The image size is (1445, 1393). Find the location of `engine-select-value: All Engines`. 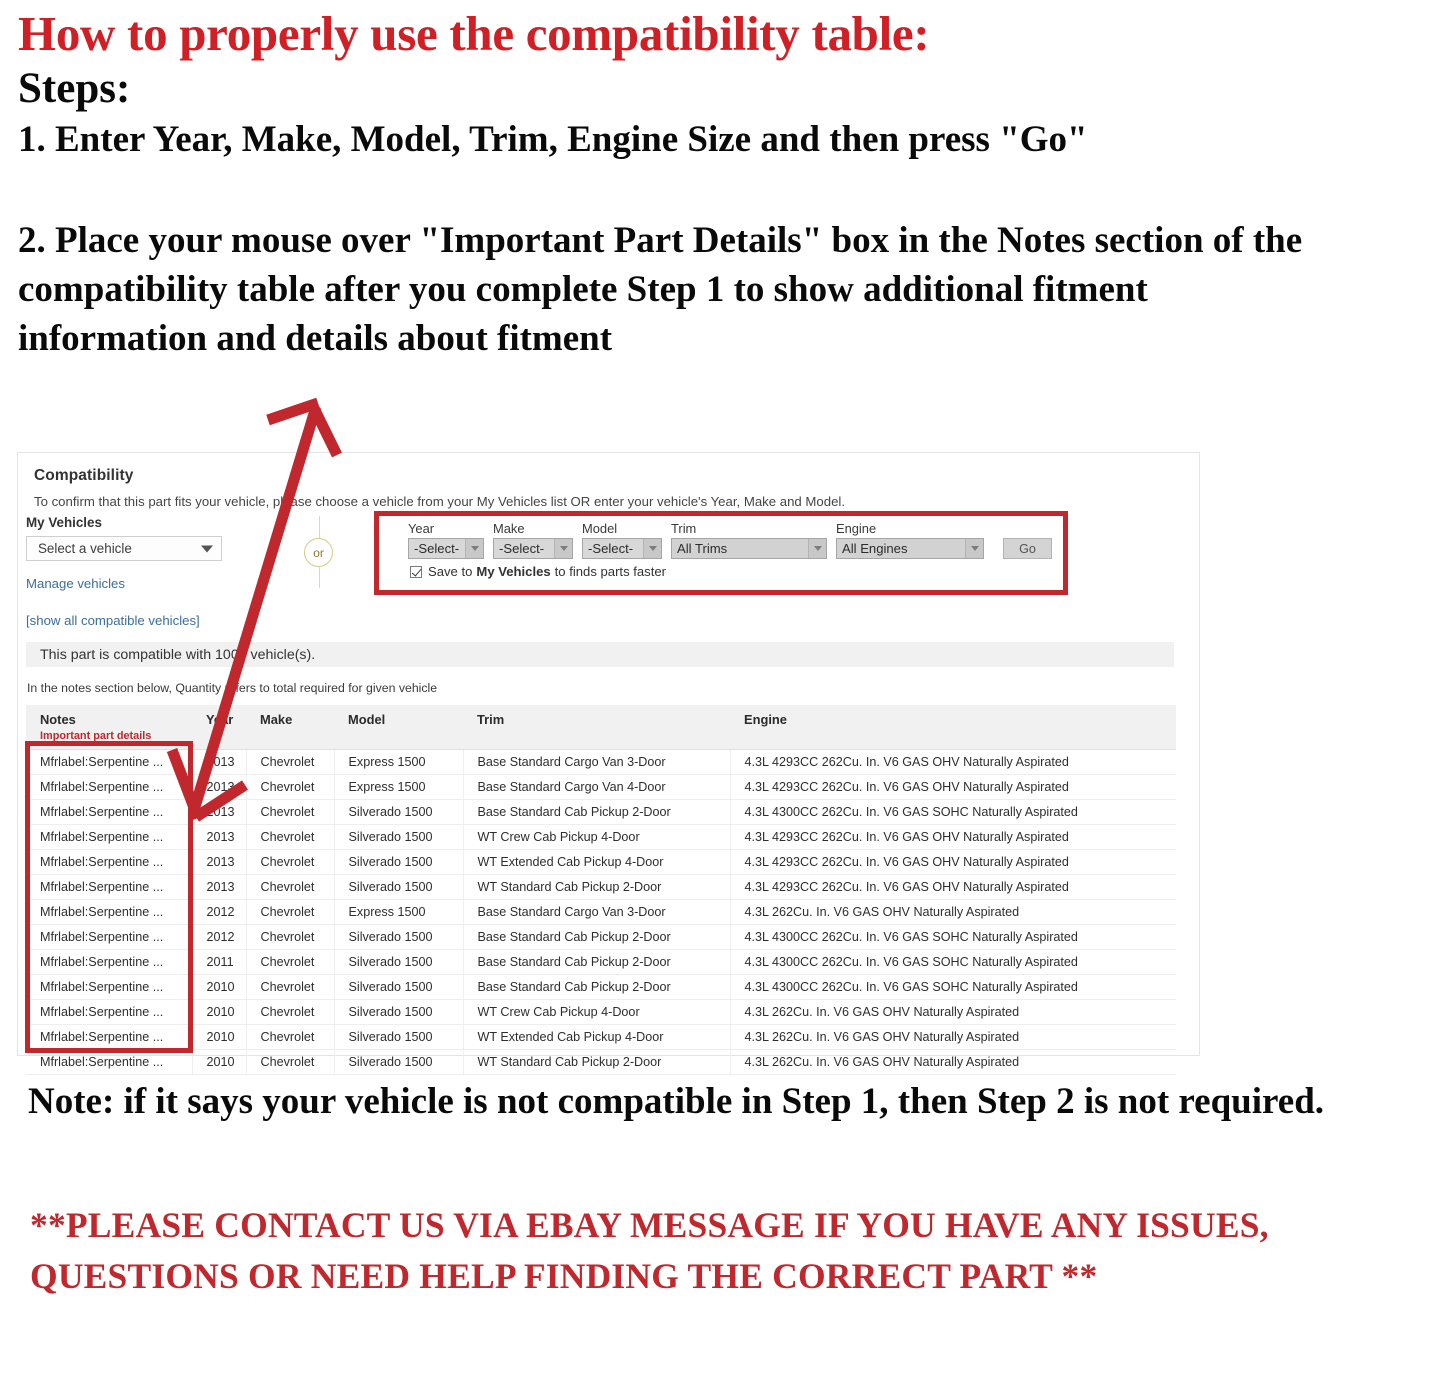

engine-select-value: All Engines is located at coordinates (875, 548).